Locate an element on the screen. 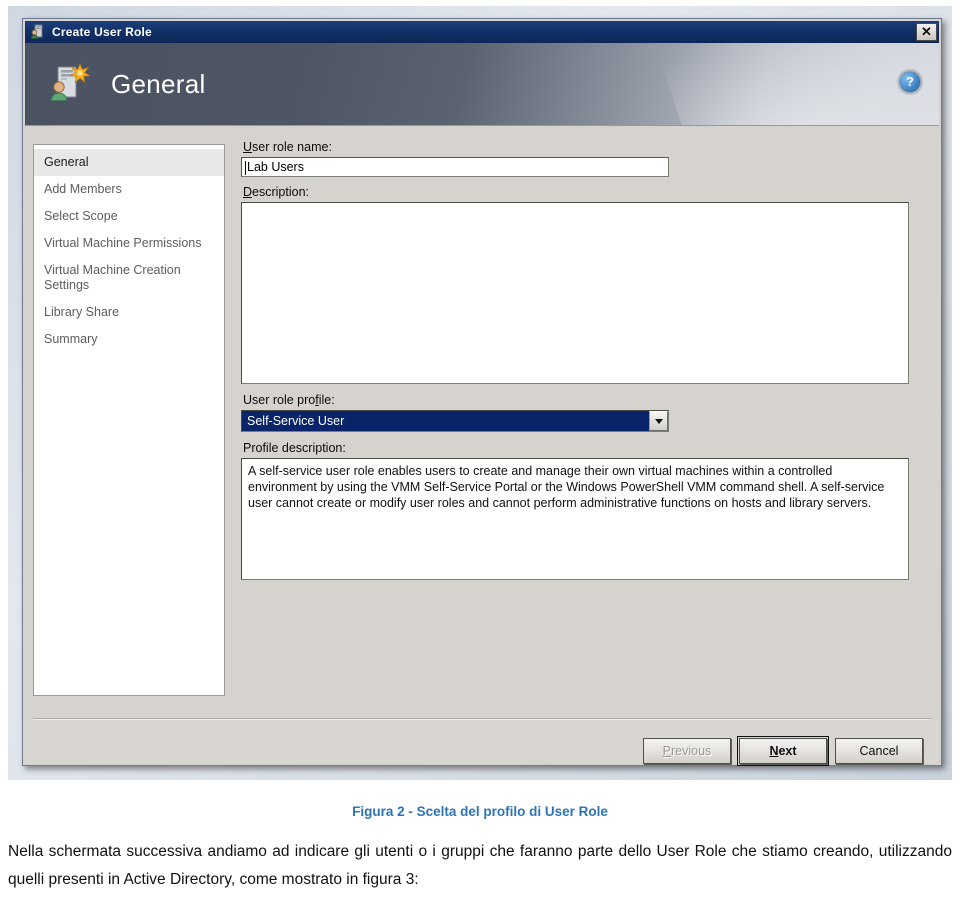  cancel-button: Cancel is located at coordinates (879, 751).